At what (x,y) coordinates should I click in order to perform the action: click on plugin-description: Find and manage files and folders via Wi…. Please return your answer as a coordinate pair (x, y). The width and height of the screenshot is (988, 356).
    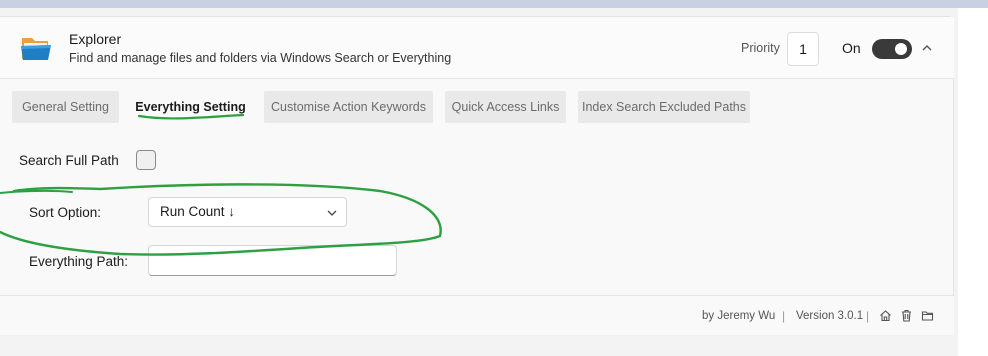
    Looking at the image, I should click on (260, 58).